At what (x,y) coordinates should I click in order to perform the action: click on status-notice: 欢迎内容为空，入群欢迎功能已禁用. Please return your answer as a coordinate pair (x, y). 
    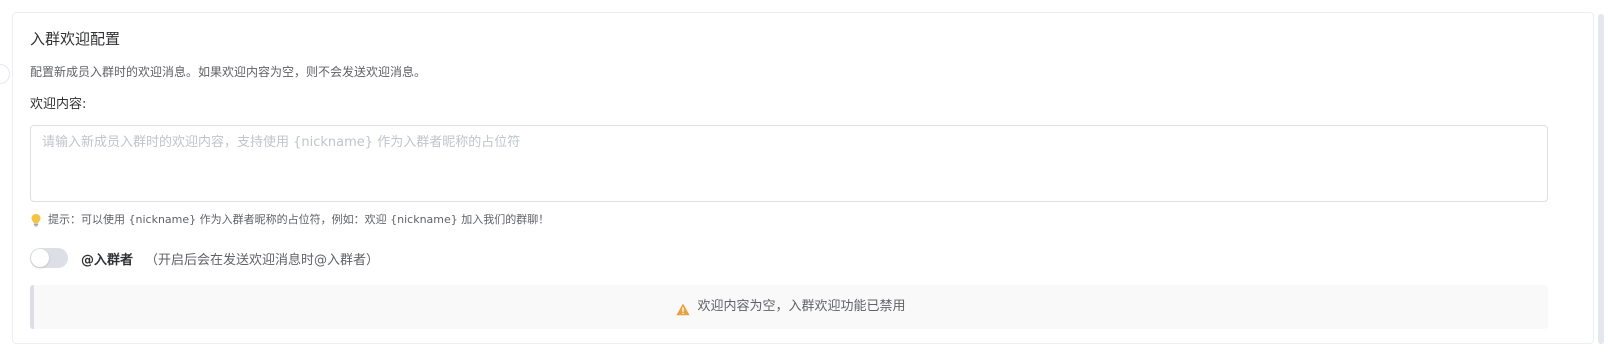
    Looking at the image, I should click on (789, 307).